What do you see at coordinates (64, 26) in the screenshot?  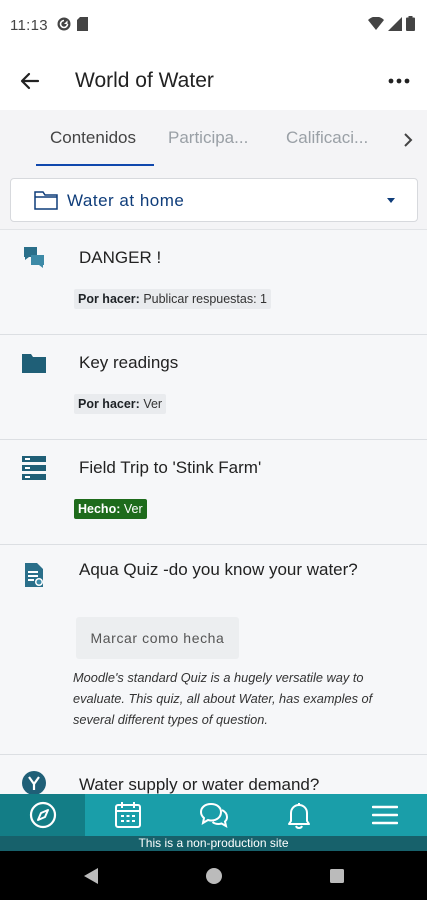 I see `sync-icon` at bounding box center [64, 26].